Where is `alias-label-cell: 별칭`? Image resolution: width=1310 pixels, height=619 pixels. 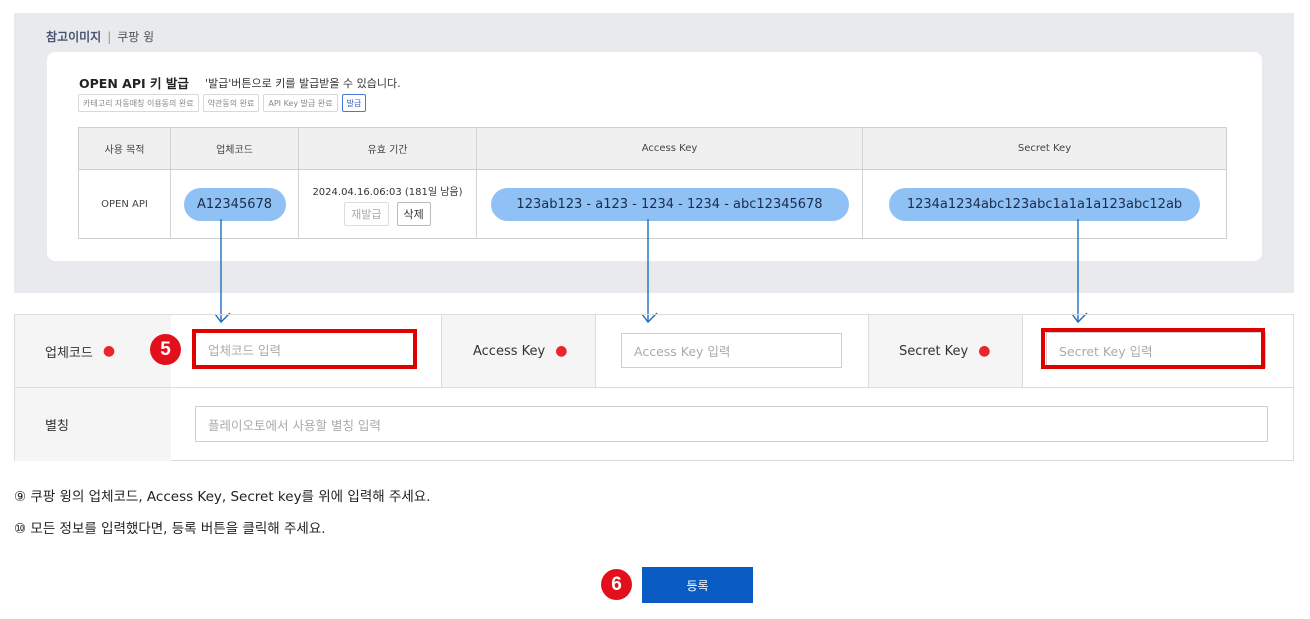
alias-label-cell: 별칭 is located at coordinates (93, 424).